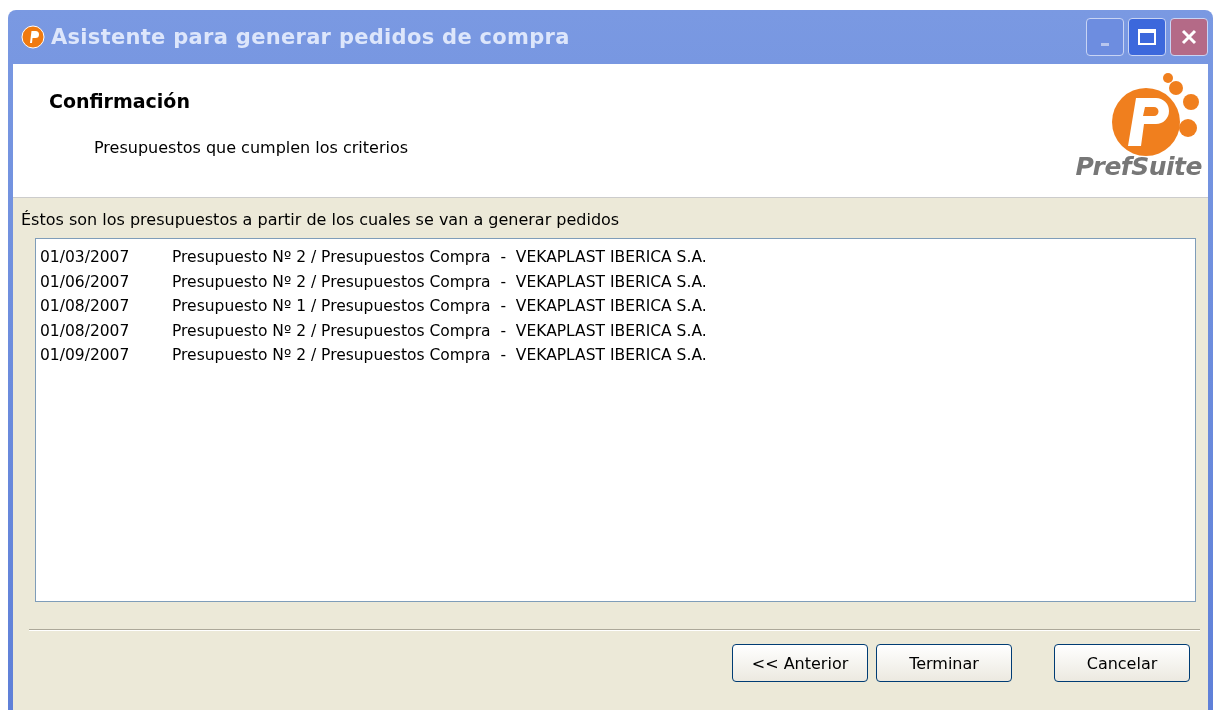 The height and width of the screenshot is (710, 1224). Describe the element at coordinates (615, 306) in the screenshot. I see `list-item: 01/08/2007 Presupuesto Nº 1 / Presupuestos Compra - VEKAPLAST IBERICA S.A.` at that location.